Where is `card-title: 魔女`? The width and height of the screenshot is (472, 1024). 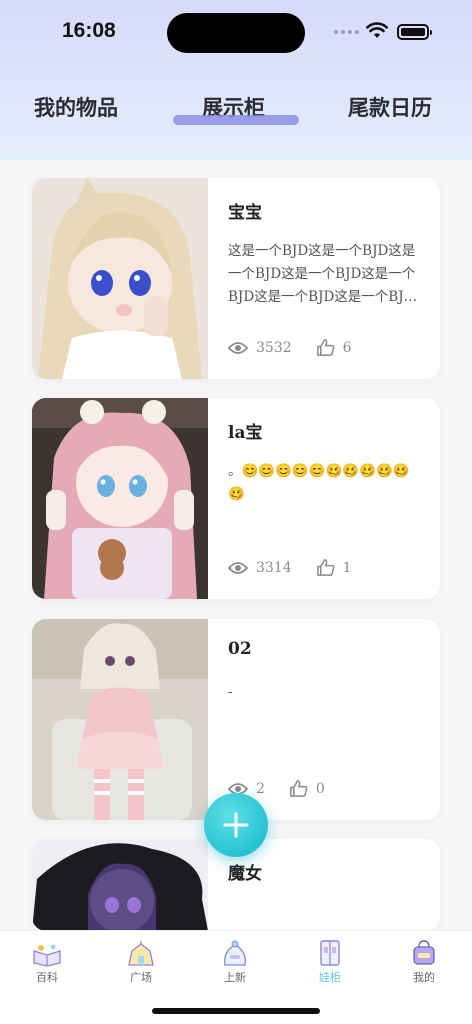 card-title: 魔女 is located at coordinates (245, 874).